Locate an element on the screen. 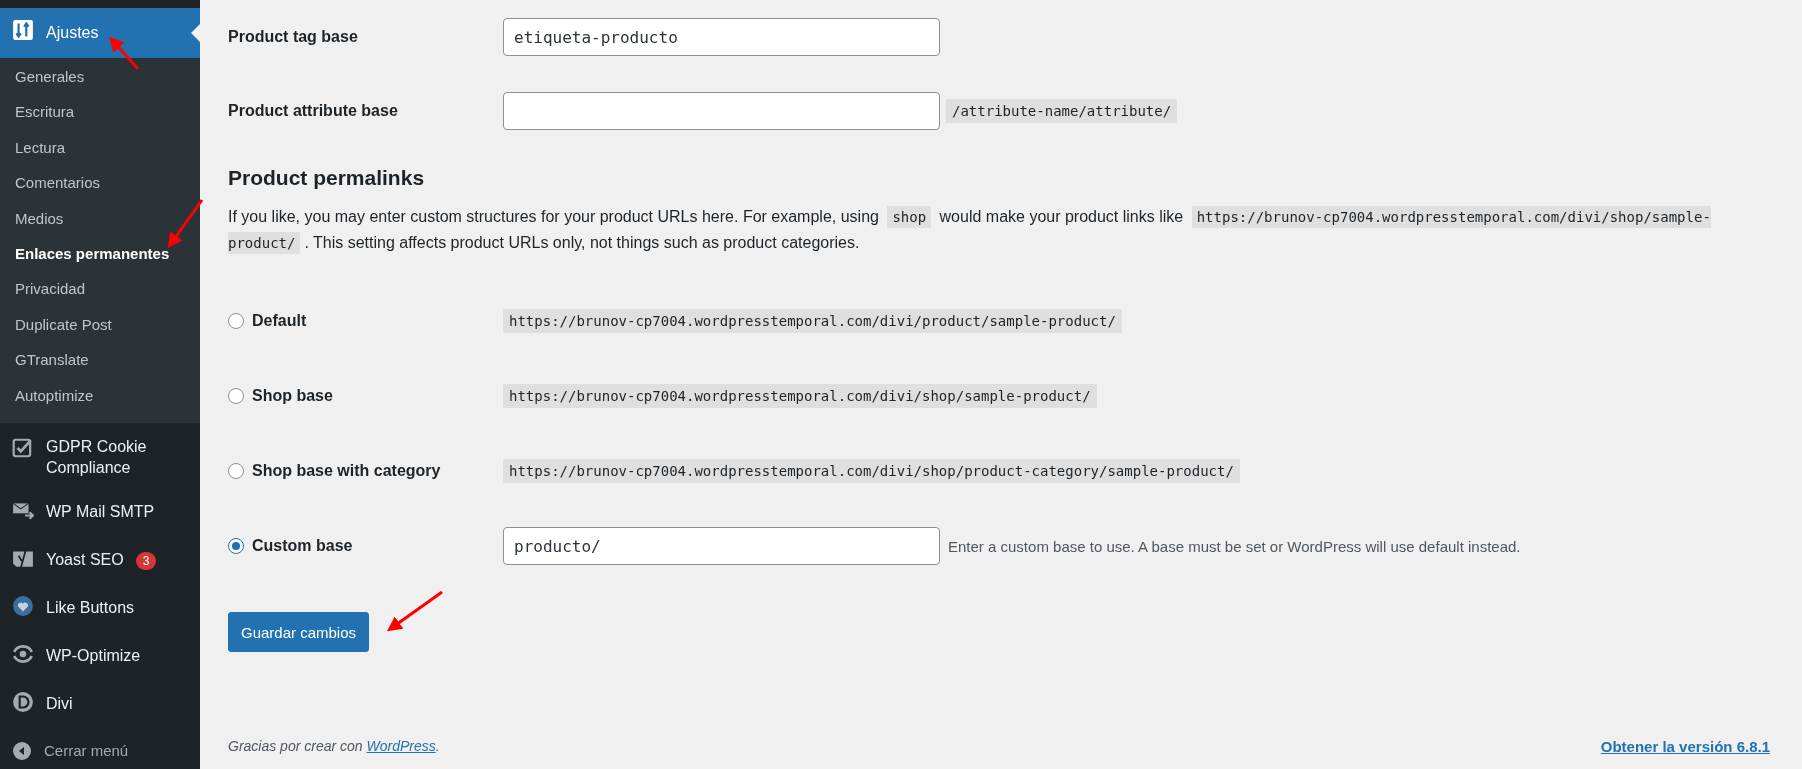 The width and height of the screenshot is (1802, 769). submenu-item: Autoptimize is located at coordinates (100, 395).